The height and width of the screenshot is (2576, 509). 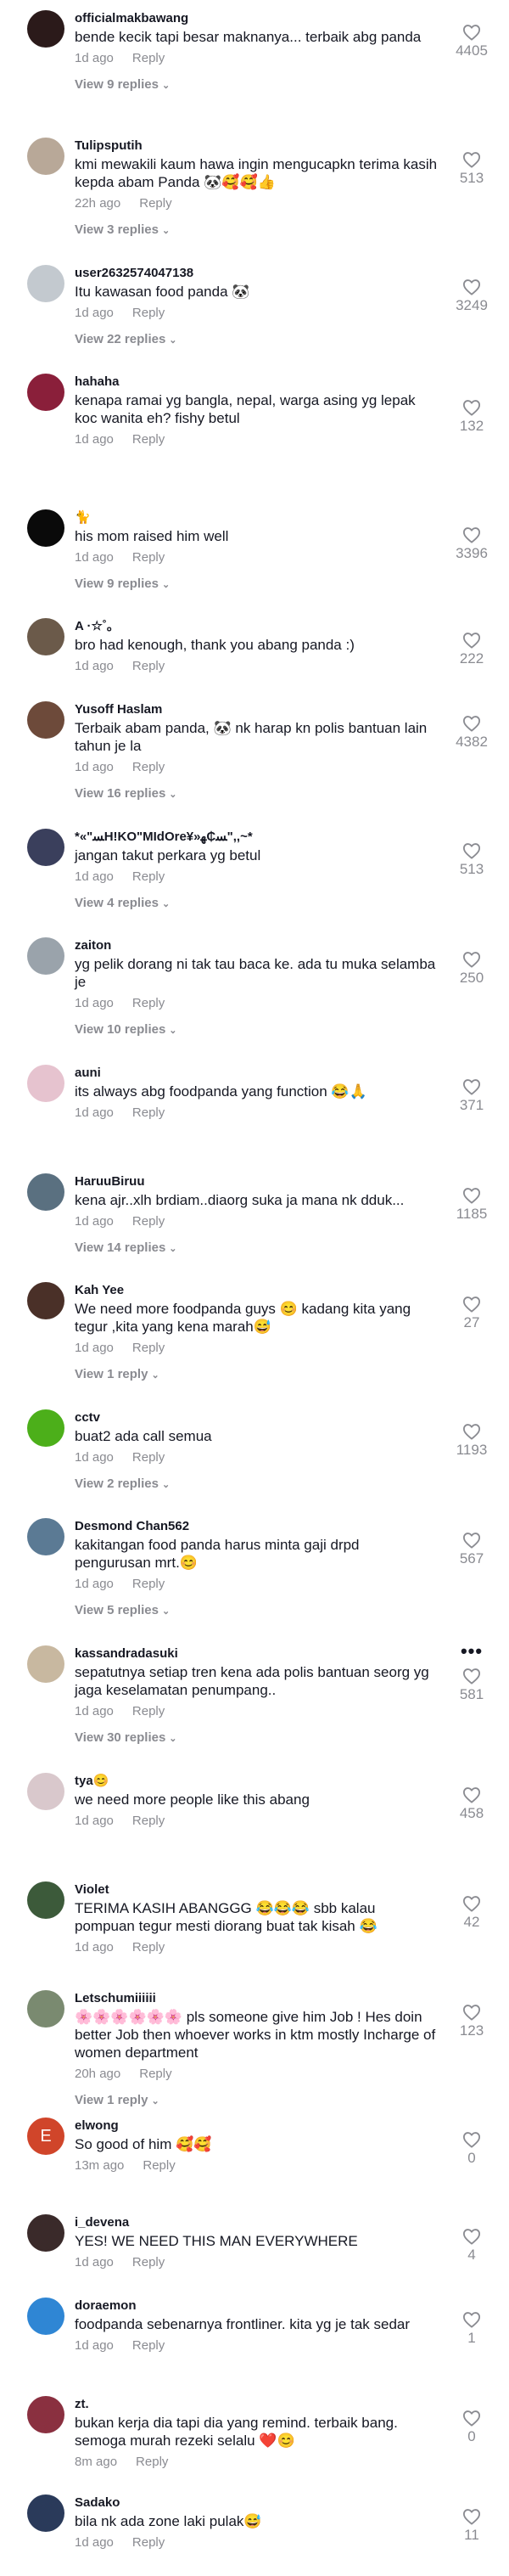 What do you see at coordinates (257, 1290) in the screenshot?
I see `comment-username: Kah Yee` at bounding box center [257, 1290].